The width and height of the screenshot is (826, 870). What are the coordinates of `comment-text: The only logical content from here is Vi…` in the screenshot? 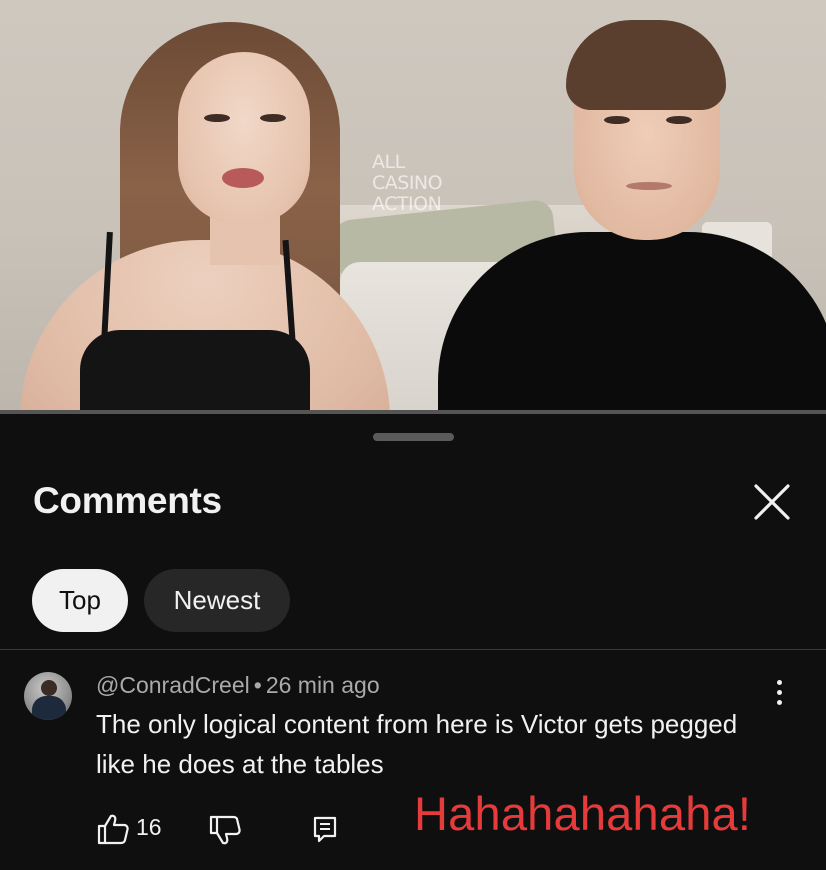 It's located at (417, 744).